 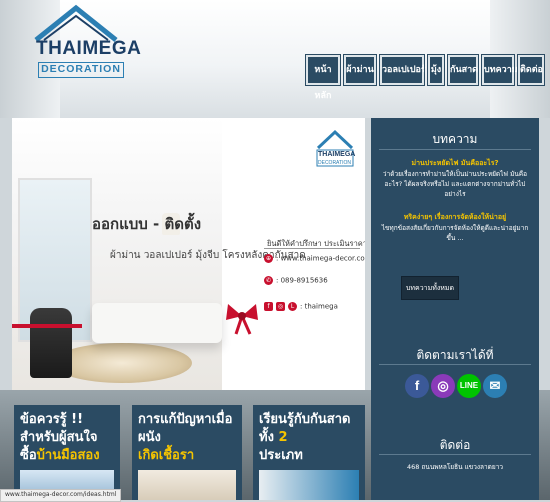 I want to click on nav-screens: มุ้ง, so click(x=436, y=70).